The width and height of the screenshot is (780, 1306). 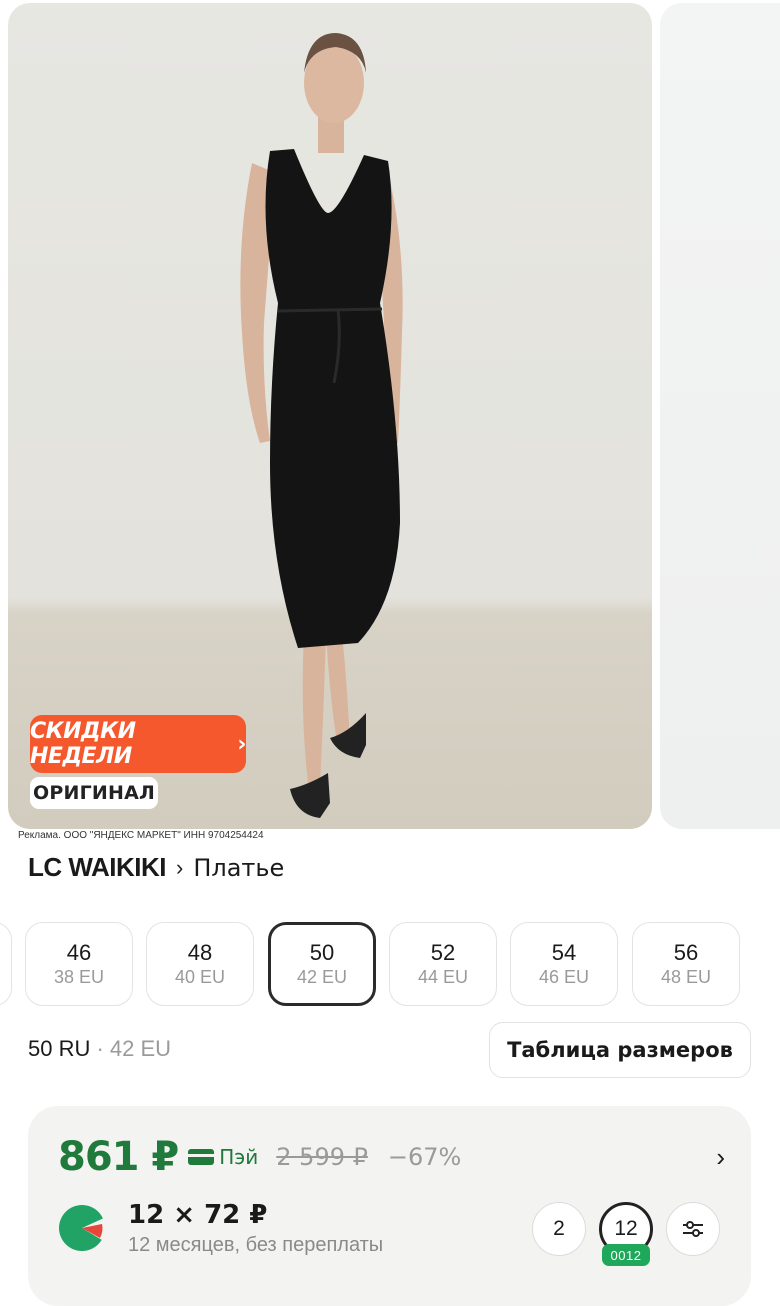 What do you see at coordinates (79, 977) in the screenshot?
I see `size-eu: 38 EU` at bounding box center [79, 977].